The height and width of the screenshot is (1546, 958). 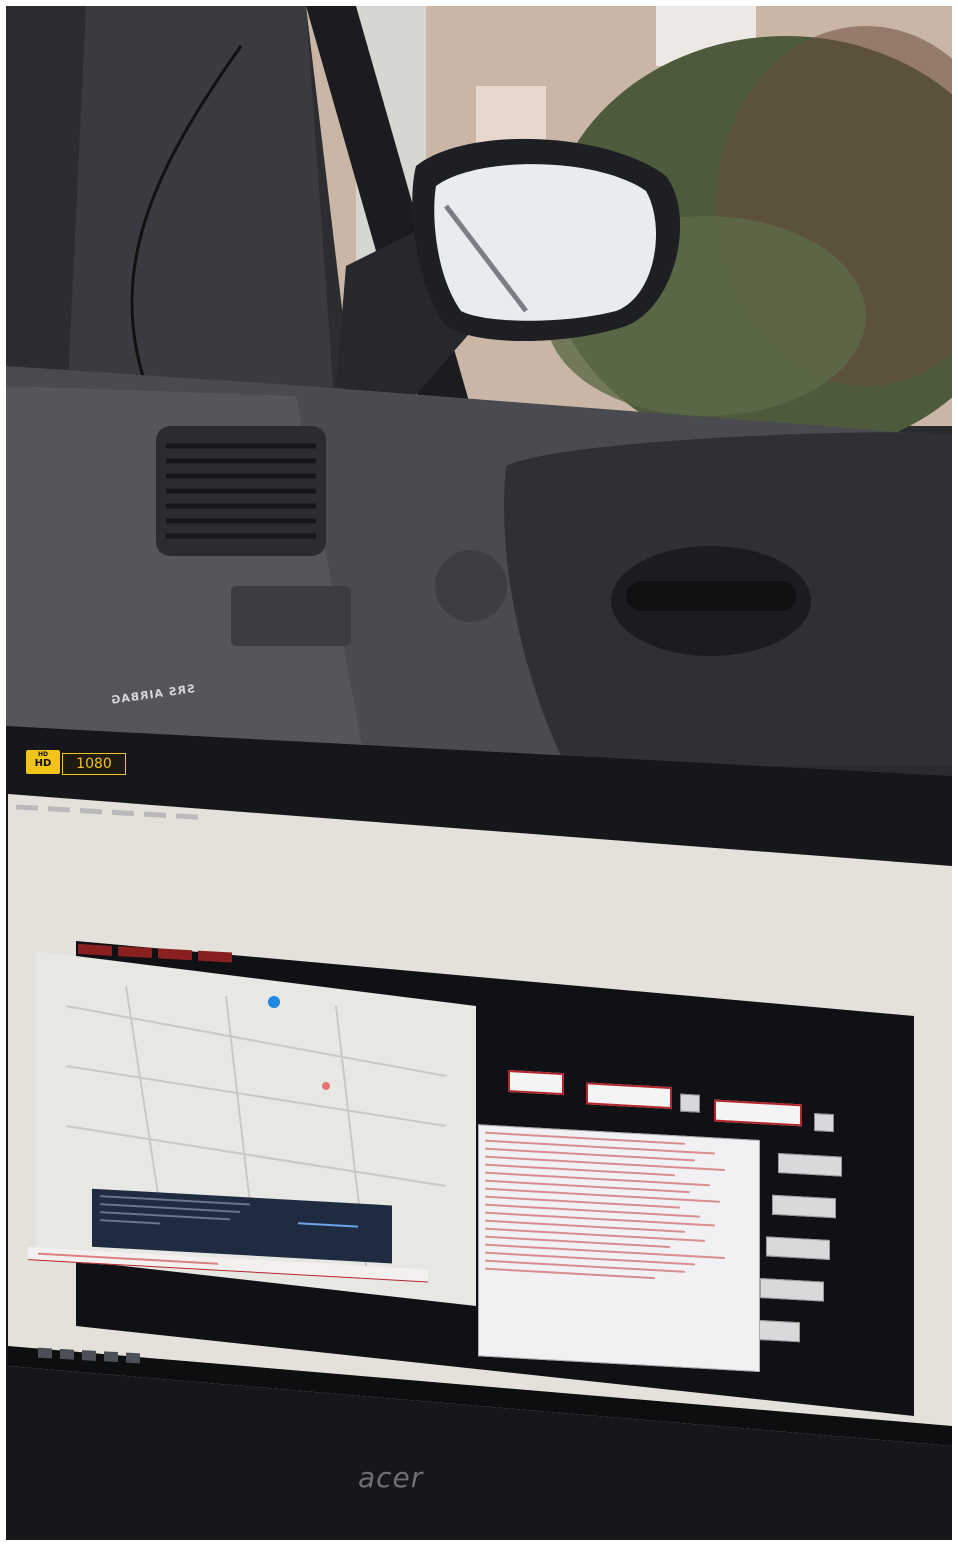 I want to click on longitude-field, so click(x=758, y=1113).